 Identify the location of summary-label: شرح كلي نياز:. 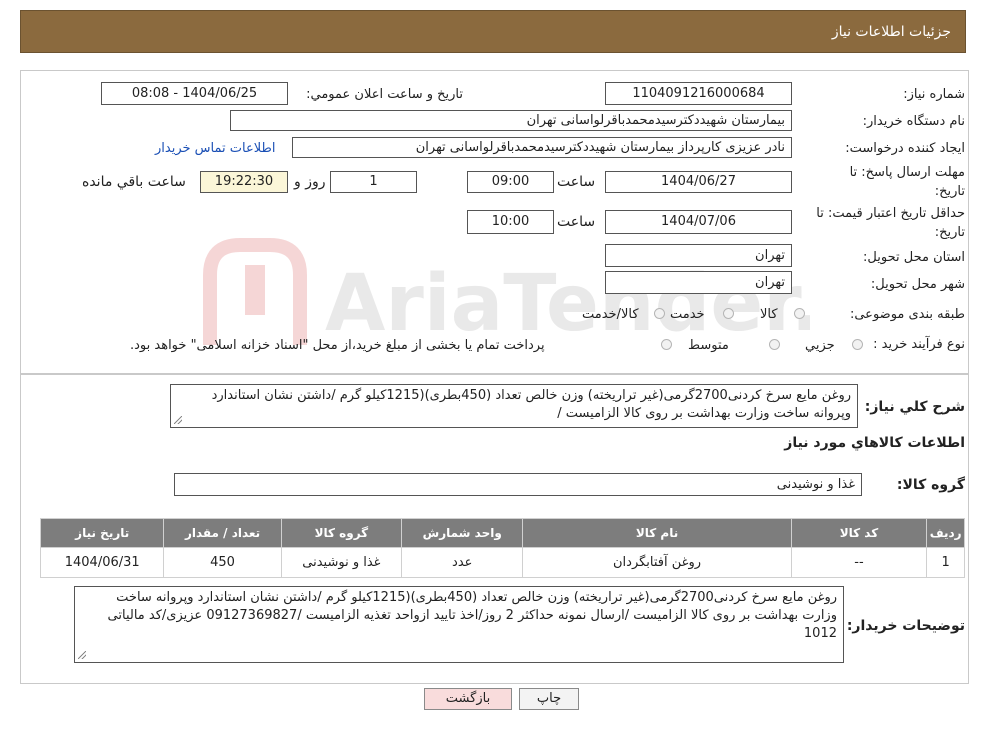
(914, 407).